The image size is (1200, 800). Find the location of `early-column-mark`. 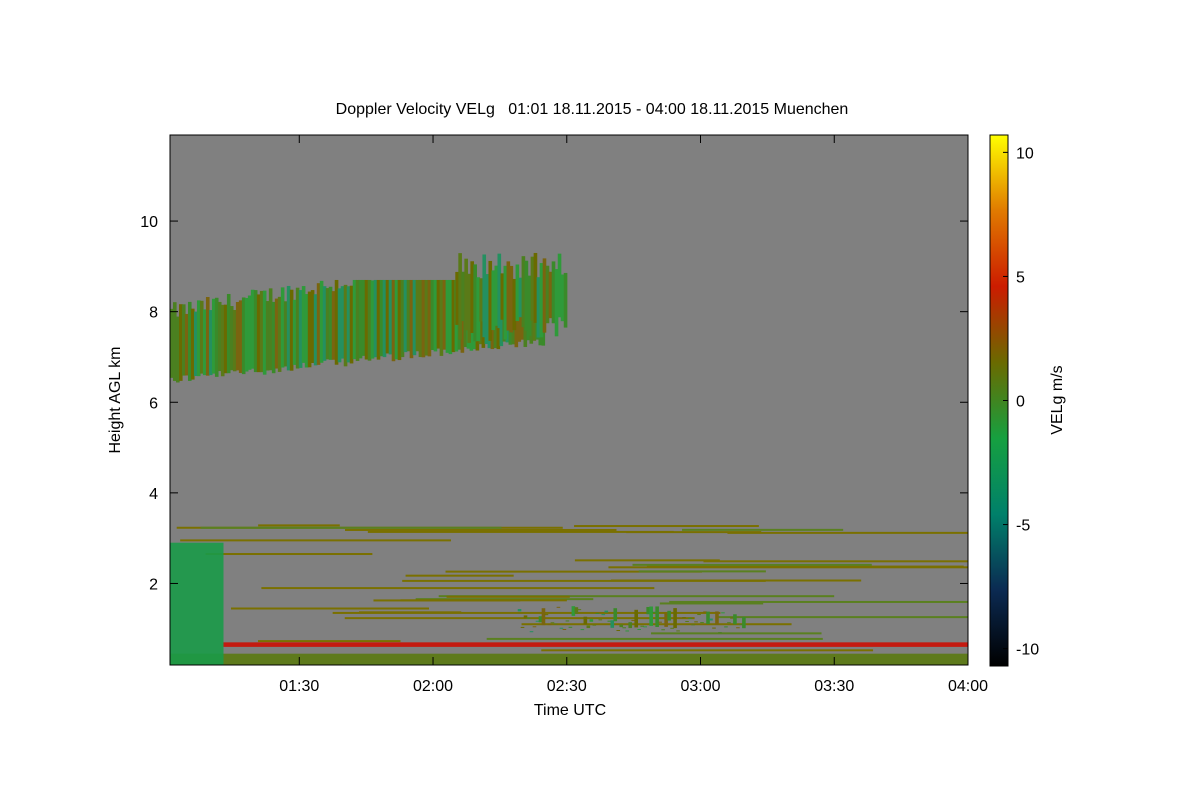

early-column-mark is located at coordinates (197, 603).